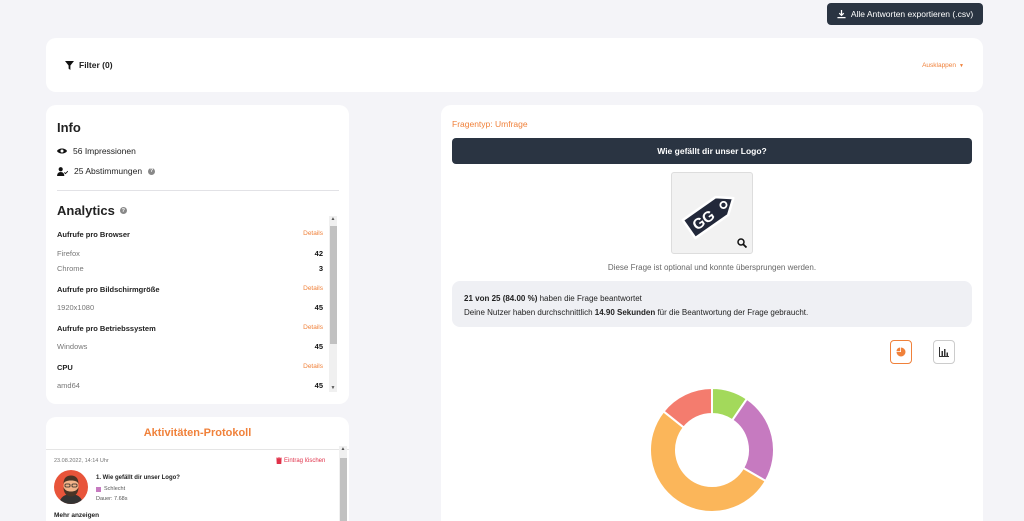 The image size is (1024, 521). I want to click on analytics-title-text: Analytics, so click(86, 210).